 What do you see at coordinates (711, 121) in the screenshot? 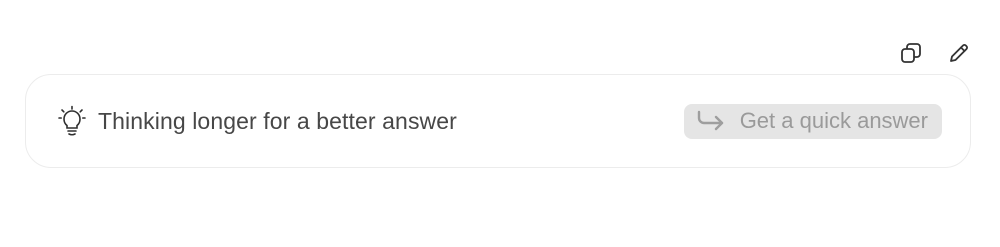
I see `return-arrow-icon` at bounding box center [711, 121].